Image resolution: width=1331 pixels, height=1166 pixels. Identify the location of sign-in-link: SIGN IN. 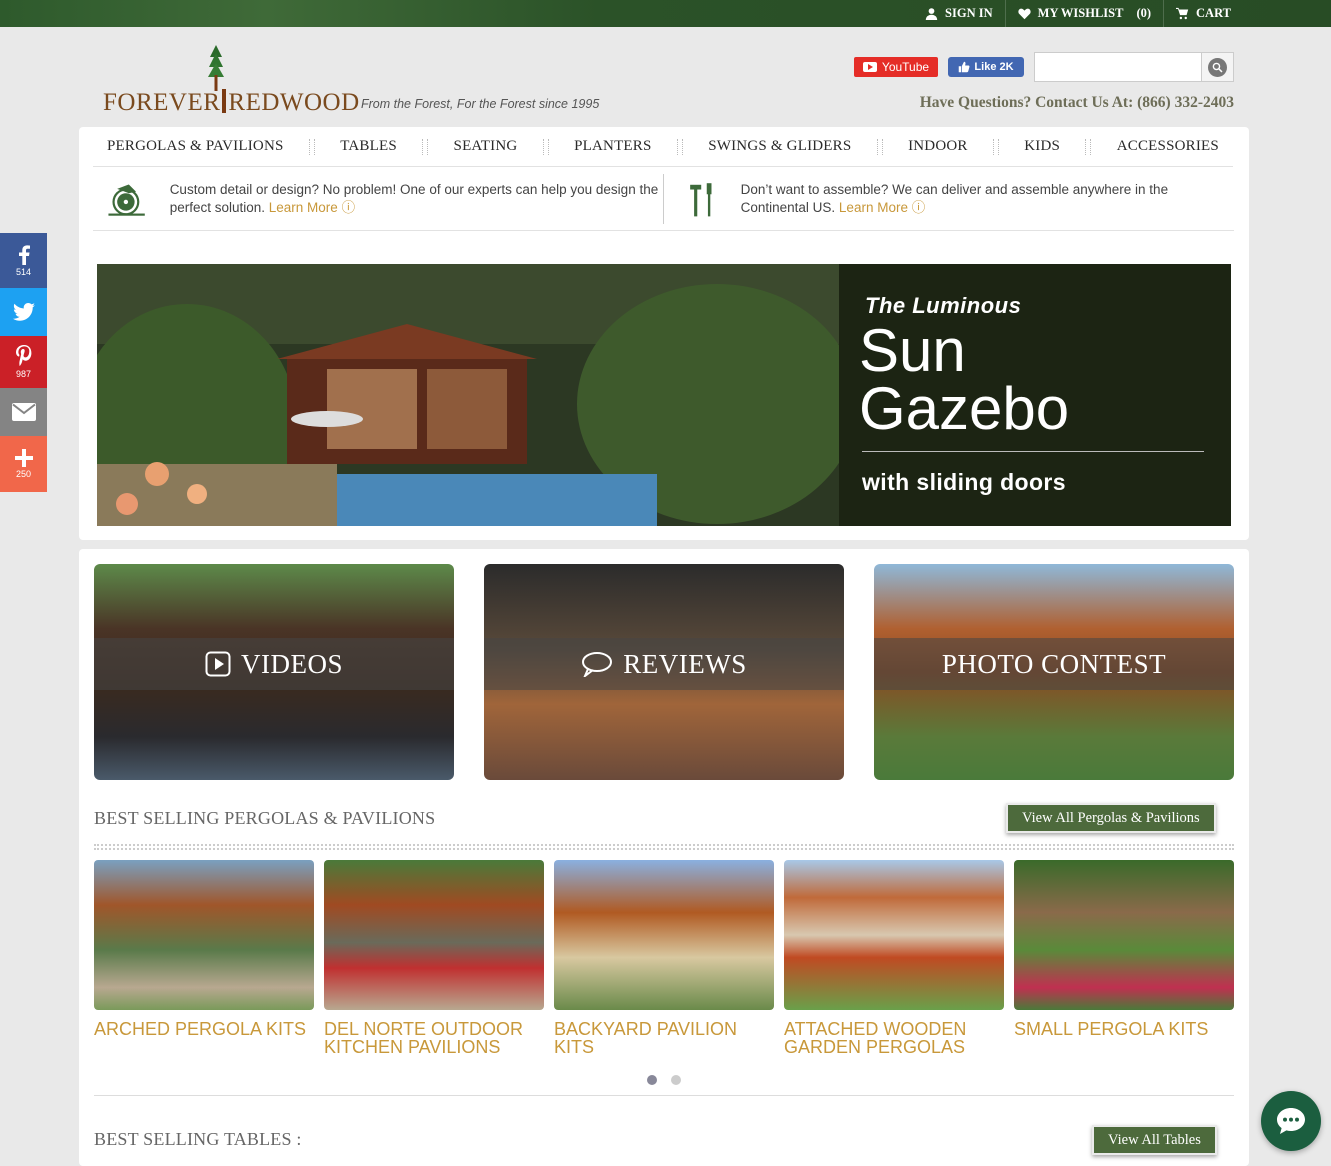
(959, 13).